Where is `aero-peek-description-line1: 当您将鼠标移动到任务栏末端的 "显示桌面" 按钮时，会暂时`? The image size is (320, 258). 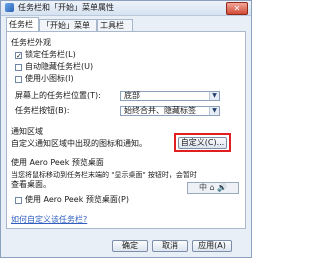
aero-peek-description-line1: 当您将鼠标移动到任务栏末端的 "显示桌面" 按钮时，会暂时 is located at coordinates (104, 175).